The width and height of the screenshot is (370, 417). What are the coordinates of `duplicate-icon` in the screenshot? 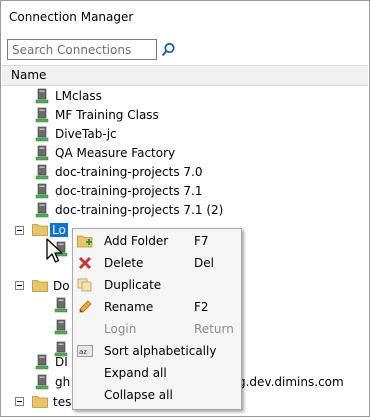 It's located at (85, 285).